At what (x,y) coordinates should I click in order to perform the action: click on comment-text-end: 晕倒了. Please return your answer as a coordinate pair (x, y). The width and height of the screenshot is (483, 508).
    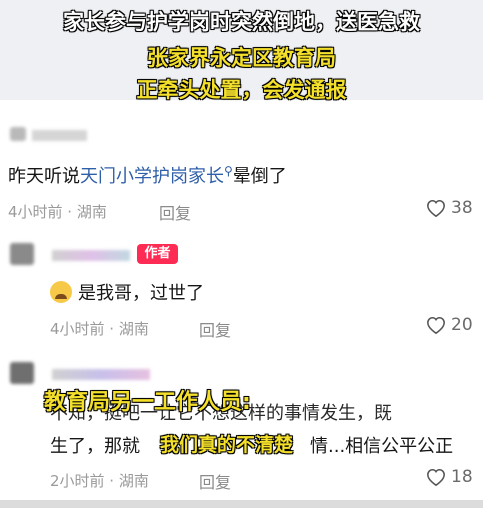
    Looking at the image, I should click on (259, 176).